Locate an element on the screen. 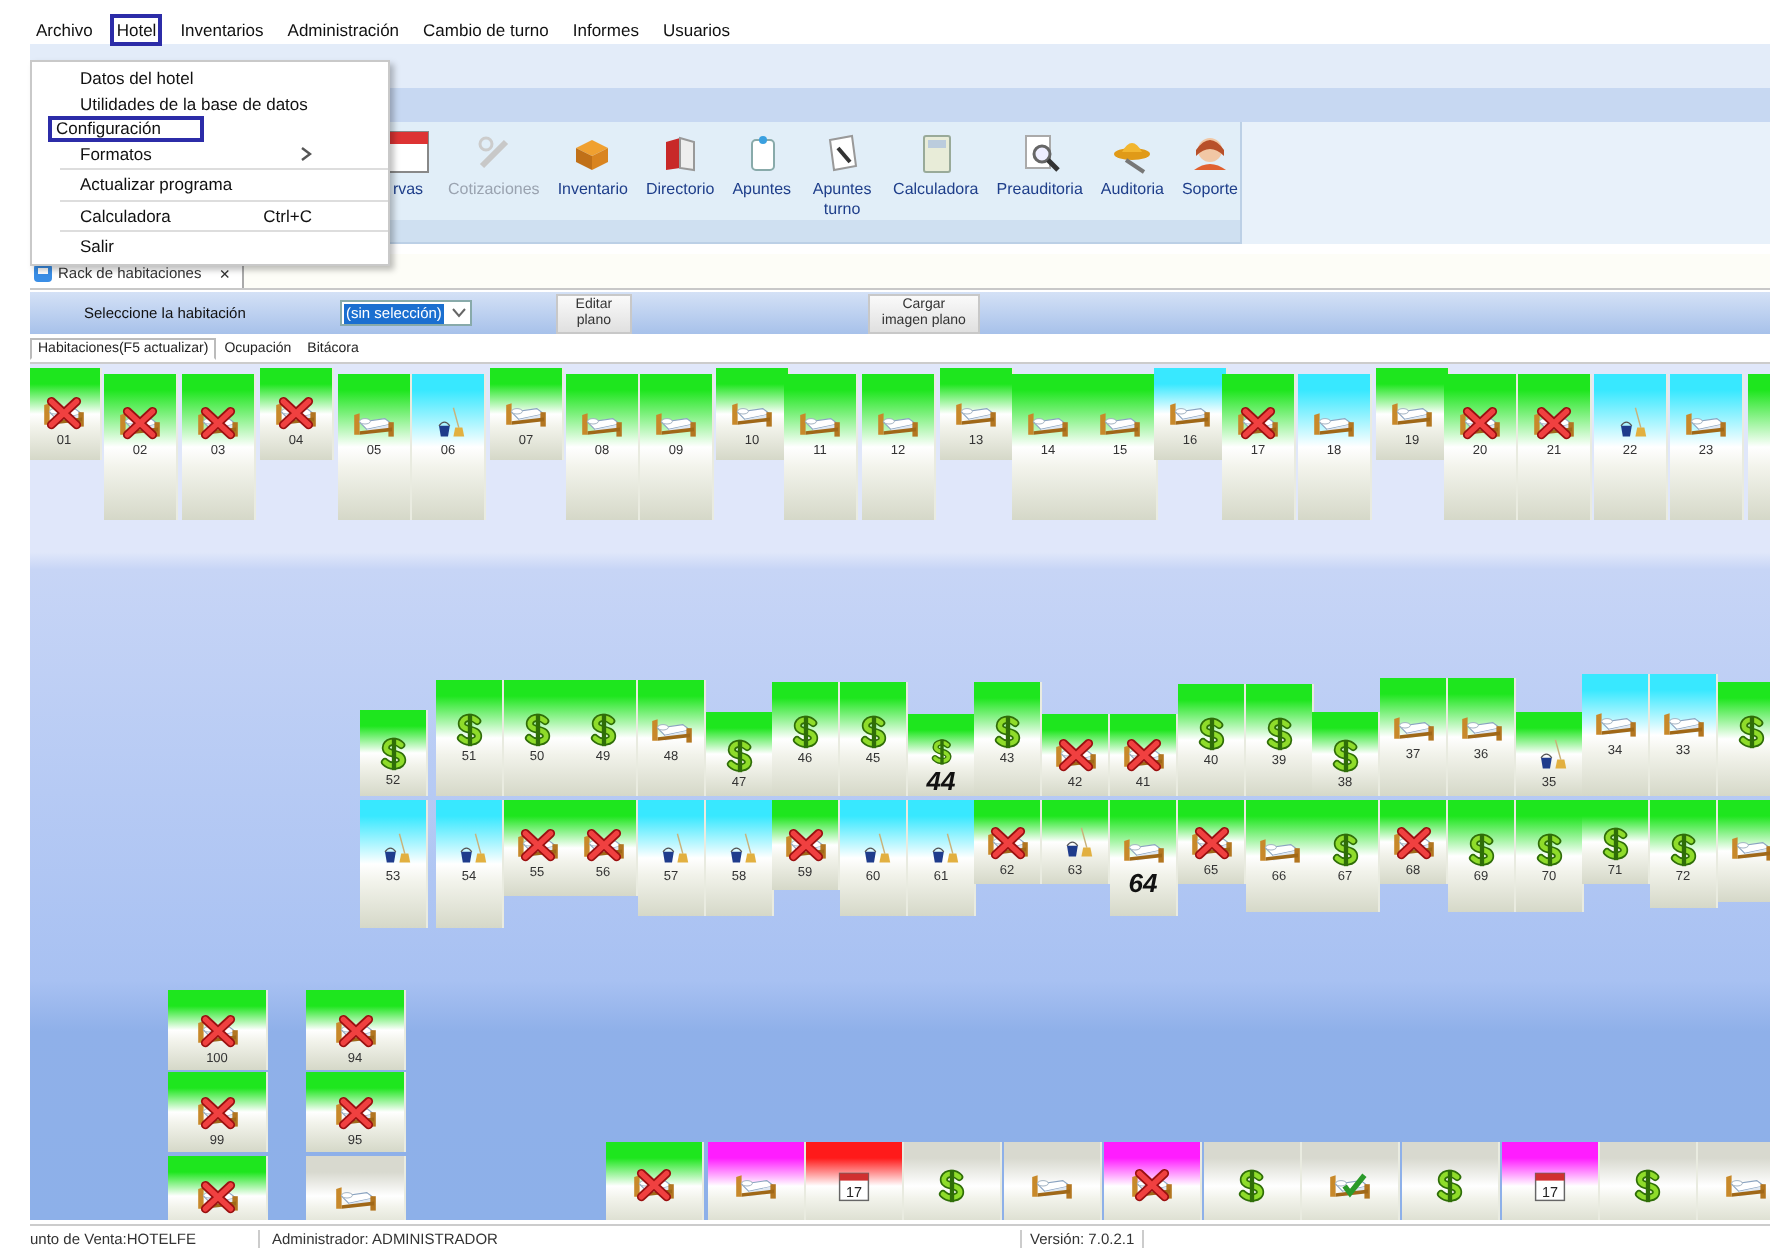 Image resolution: width=1788 pixels, height=1258 pixels. ribbon-button: Auditoria is located at coordinates (1132, 165).